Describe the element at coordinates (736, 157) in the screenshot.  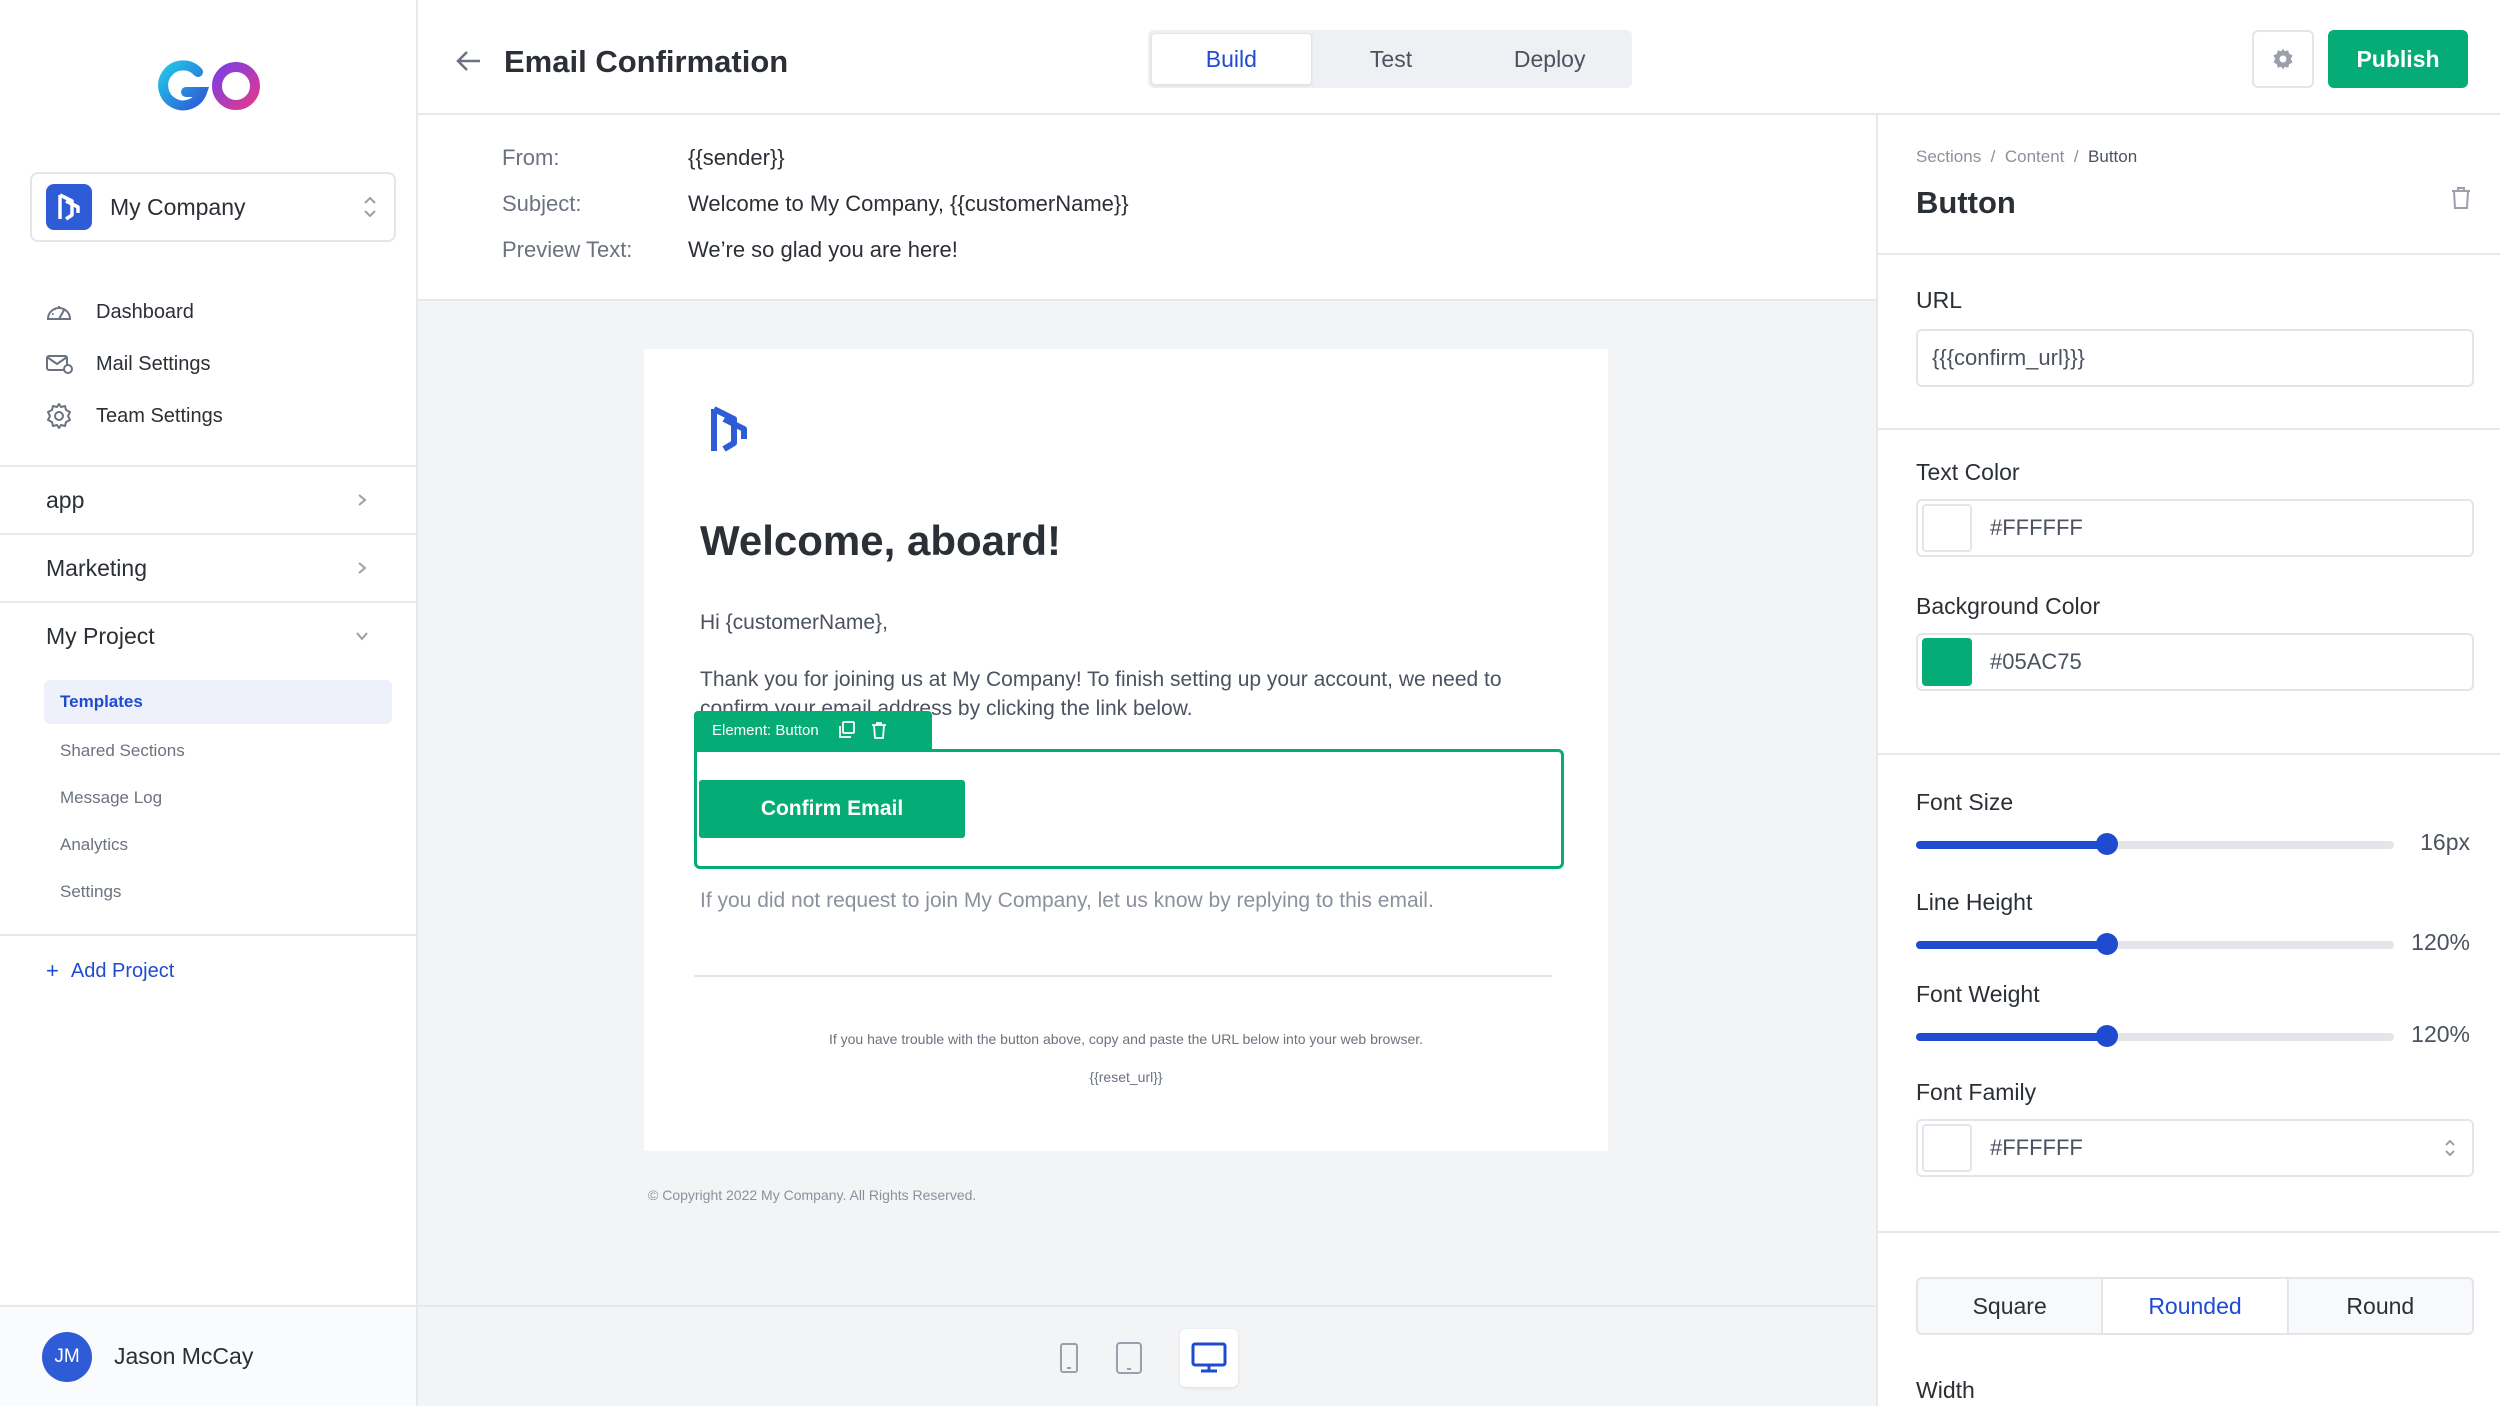
I see `from-value: {{sender}}` at that location.